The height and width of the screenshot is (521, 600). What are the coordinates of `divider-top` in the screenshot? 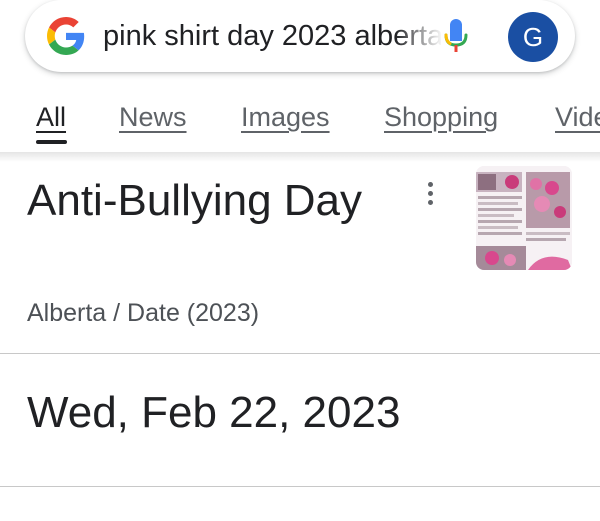 It's located at (300, 353).